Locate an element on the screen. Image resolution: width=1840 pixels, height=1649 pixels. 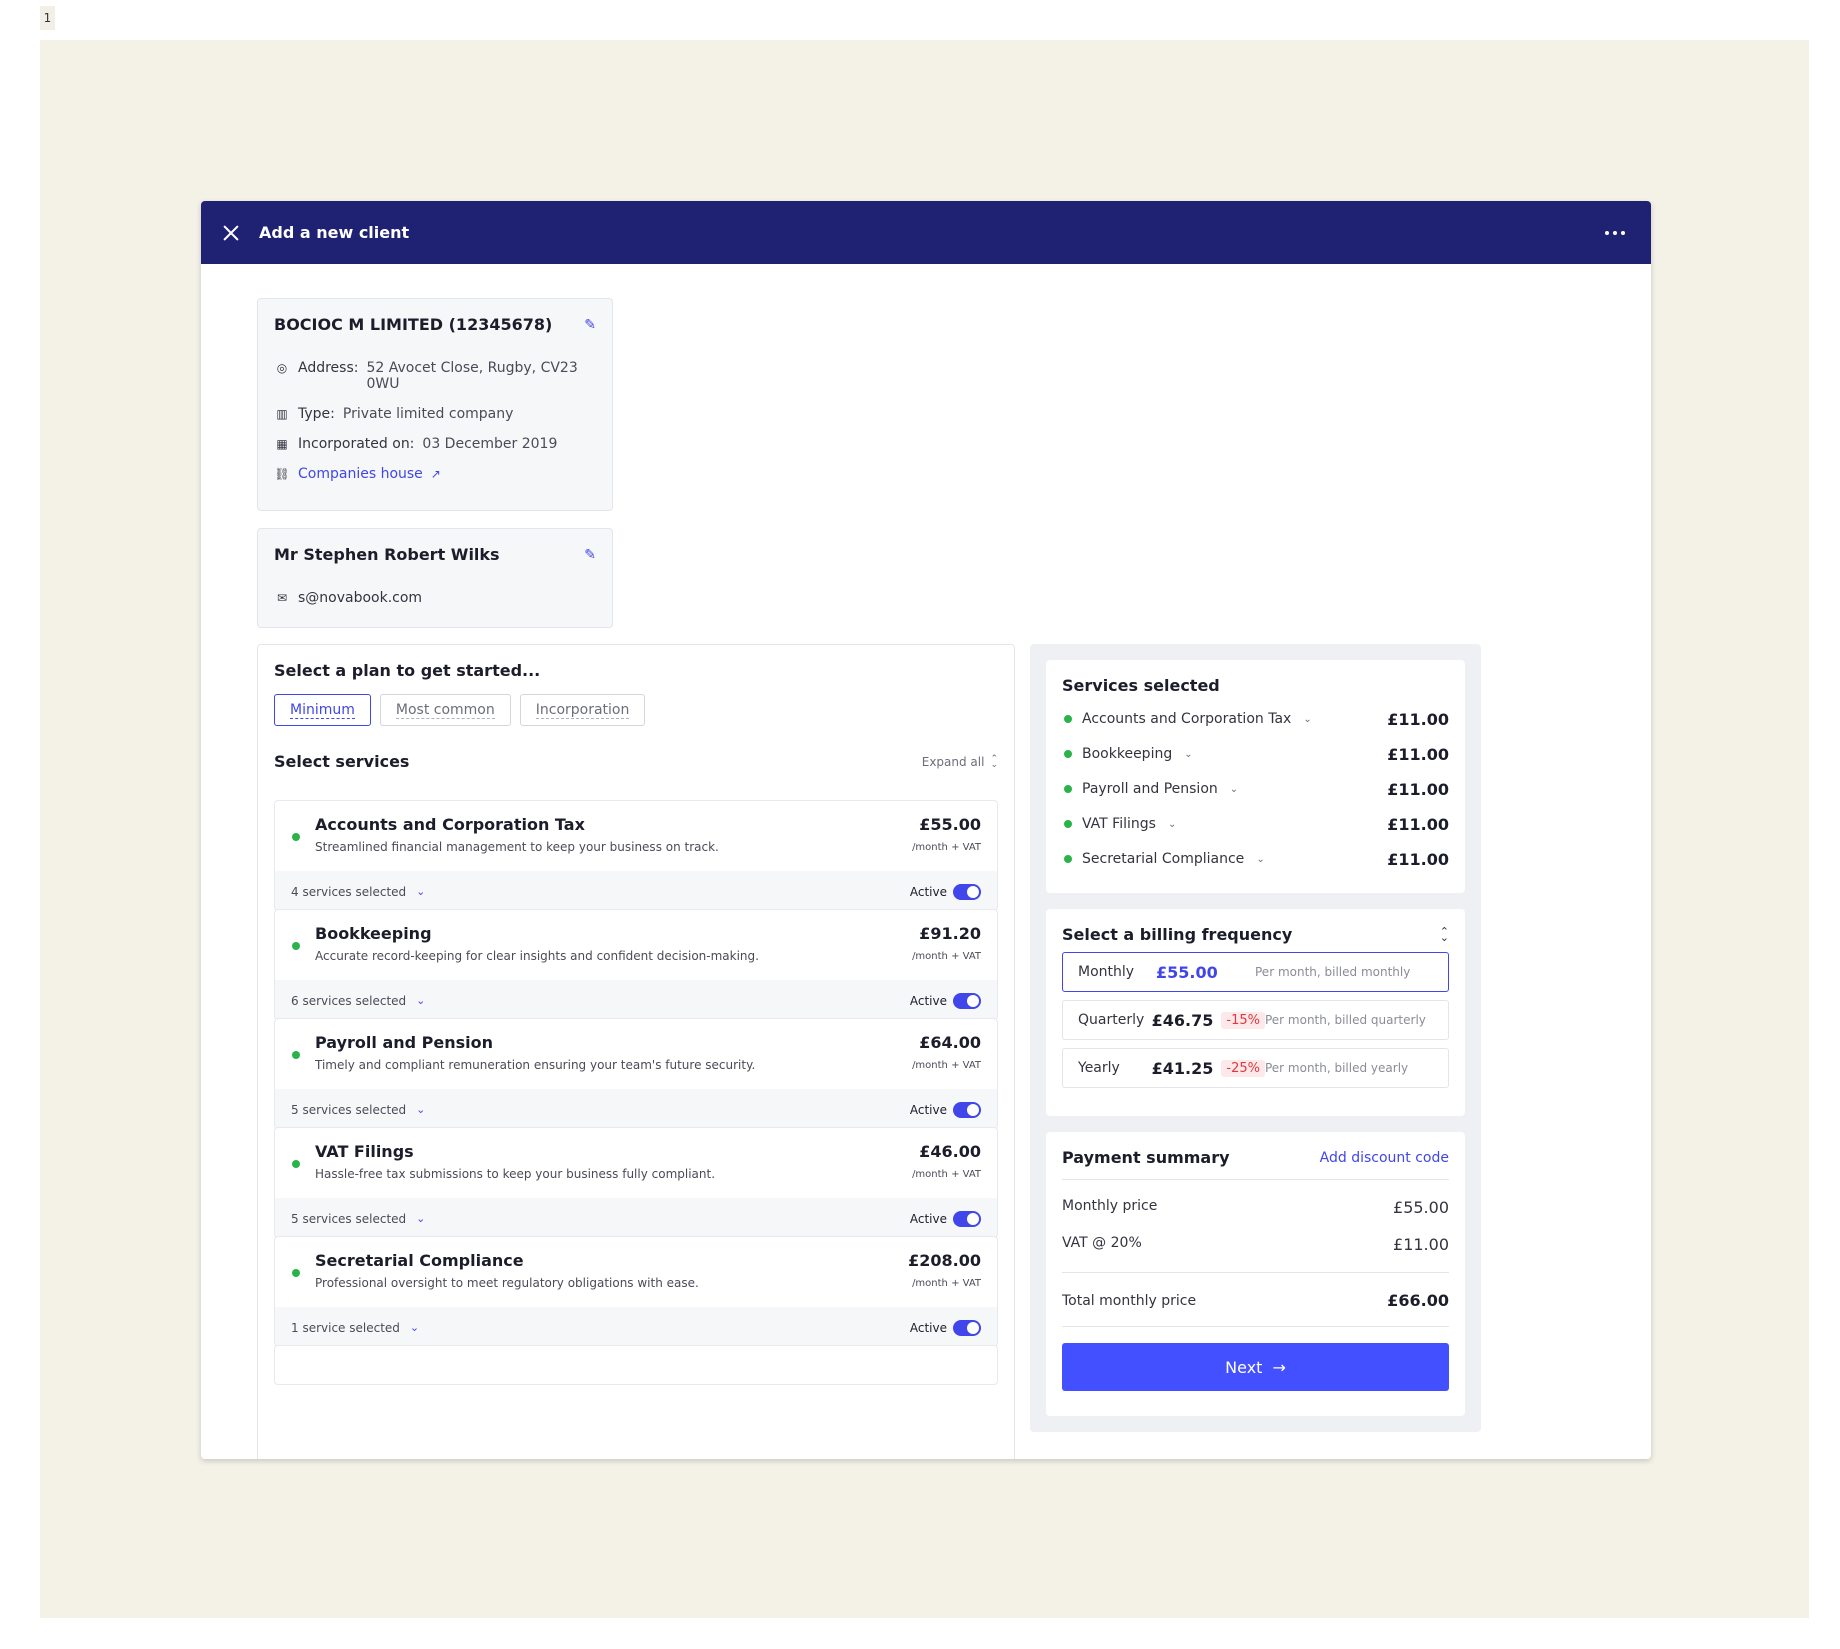
edit-contact-icon: ✎ is located at coordinates (590, 555).